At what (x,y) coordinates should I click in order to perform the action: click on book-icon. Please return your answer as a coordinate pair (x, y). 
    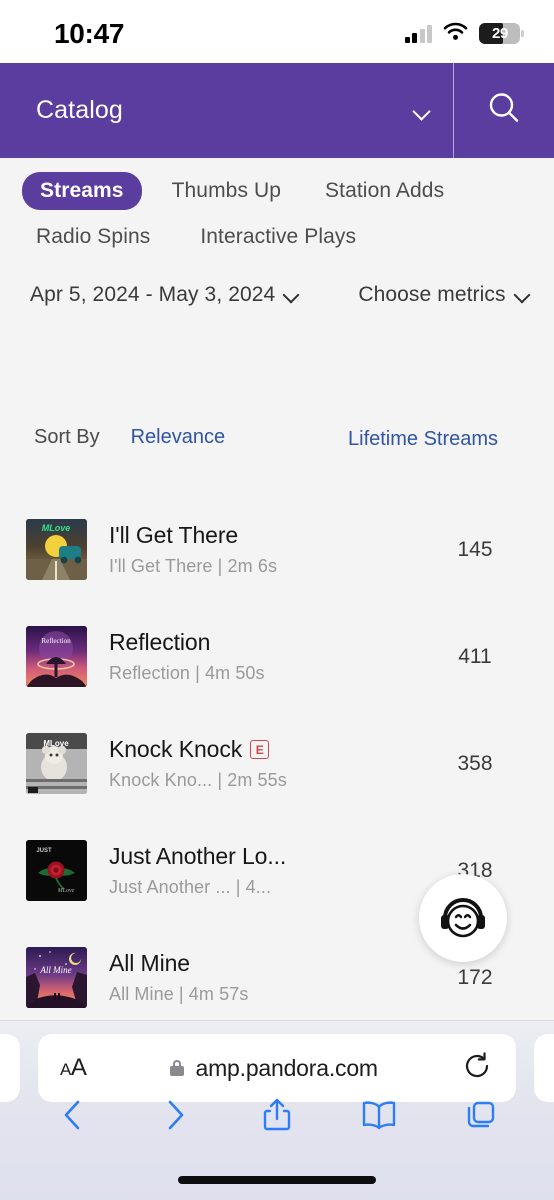
    Looking at the image, I should click on (379, 1117).